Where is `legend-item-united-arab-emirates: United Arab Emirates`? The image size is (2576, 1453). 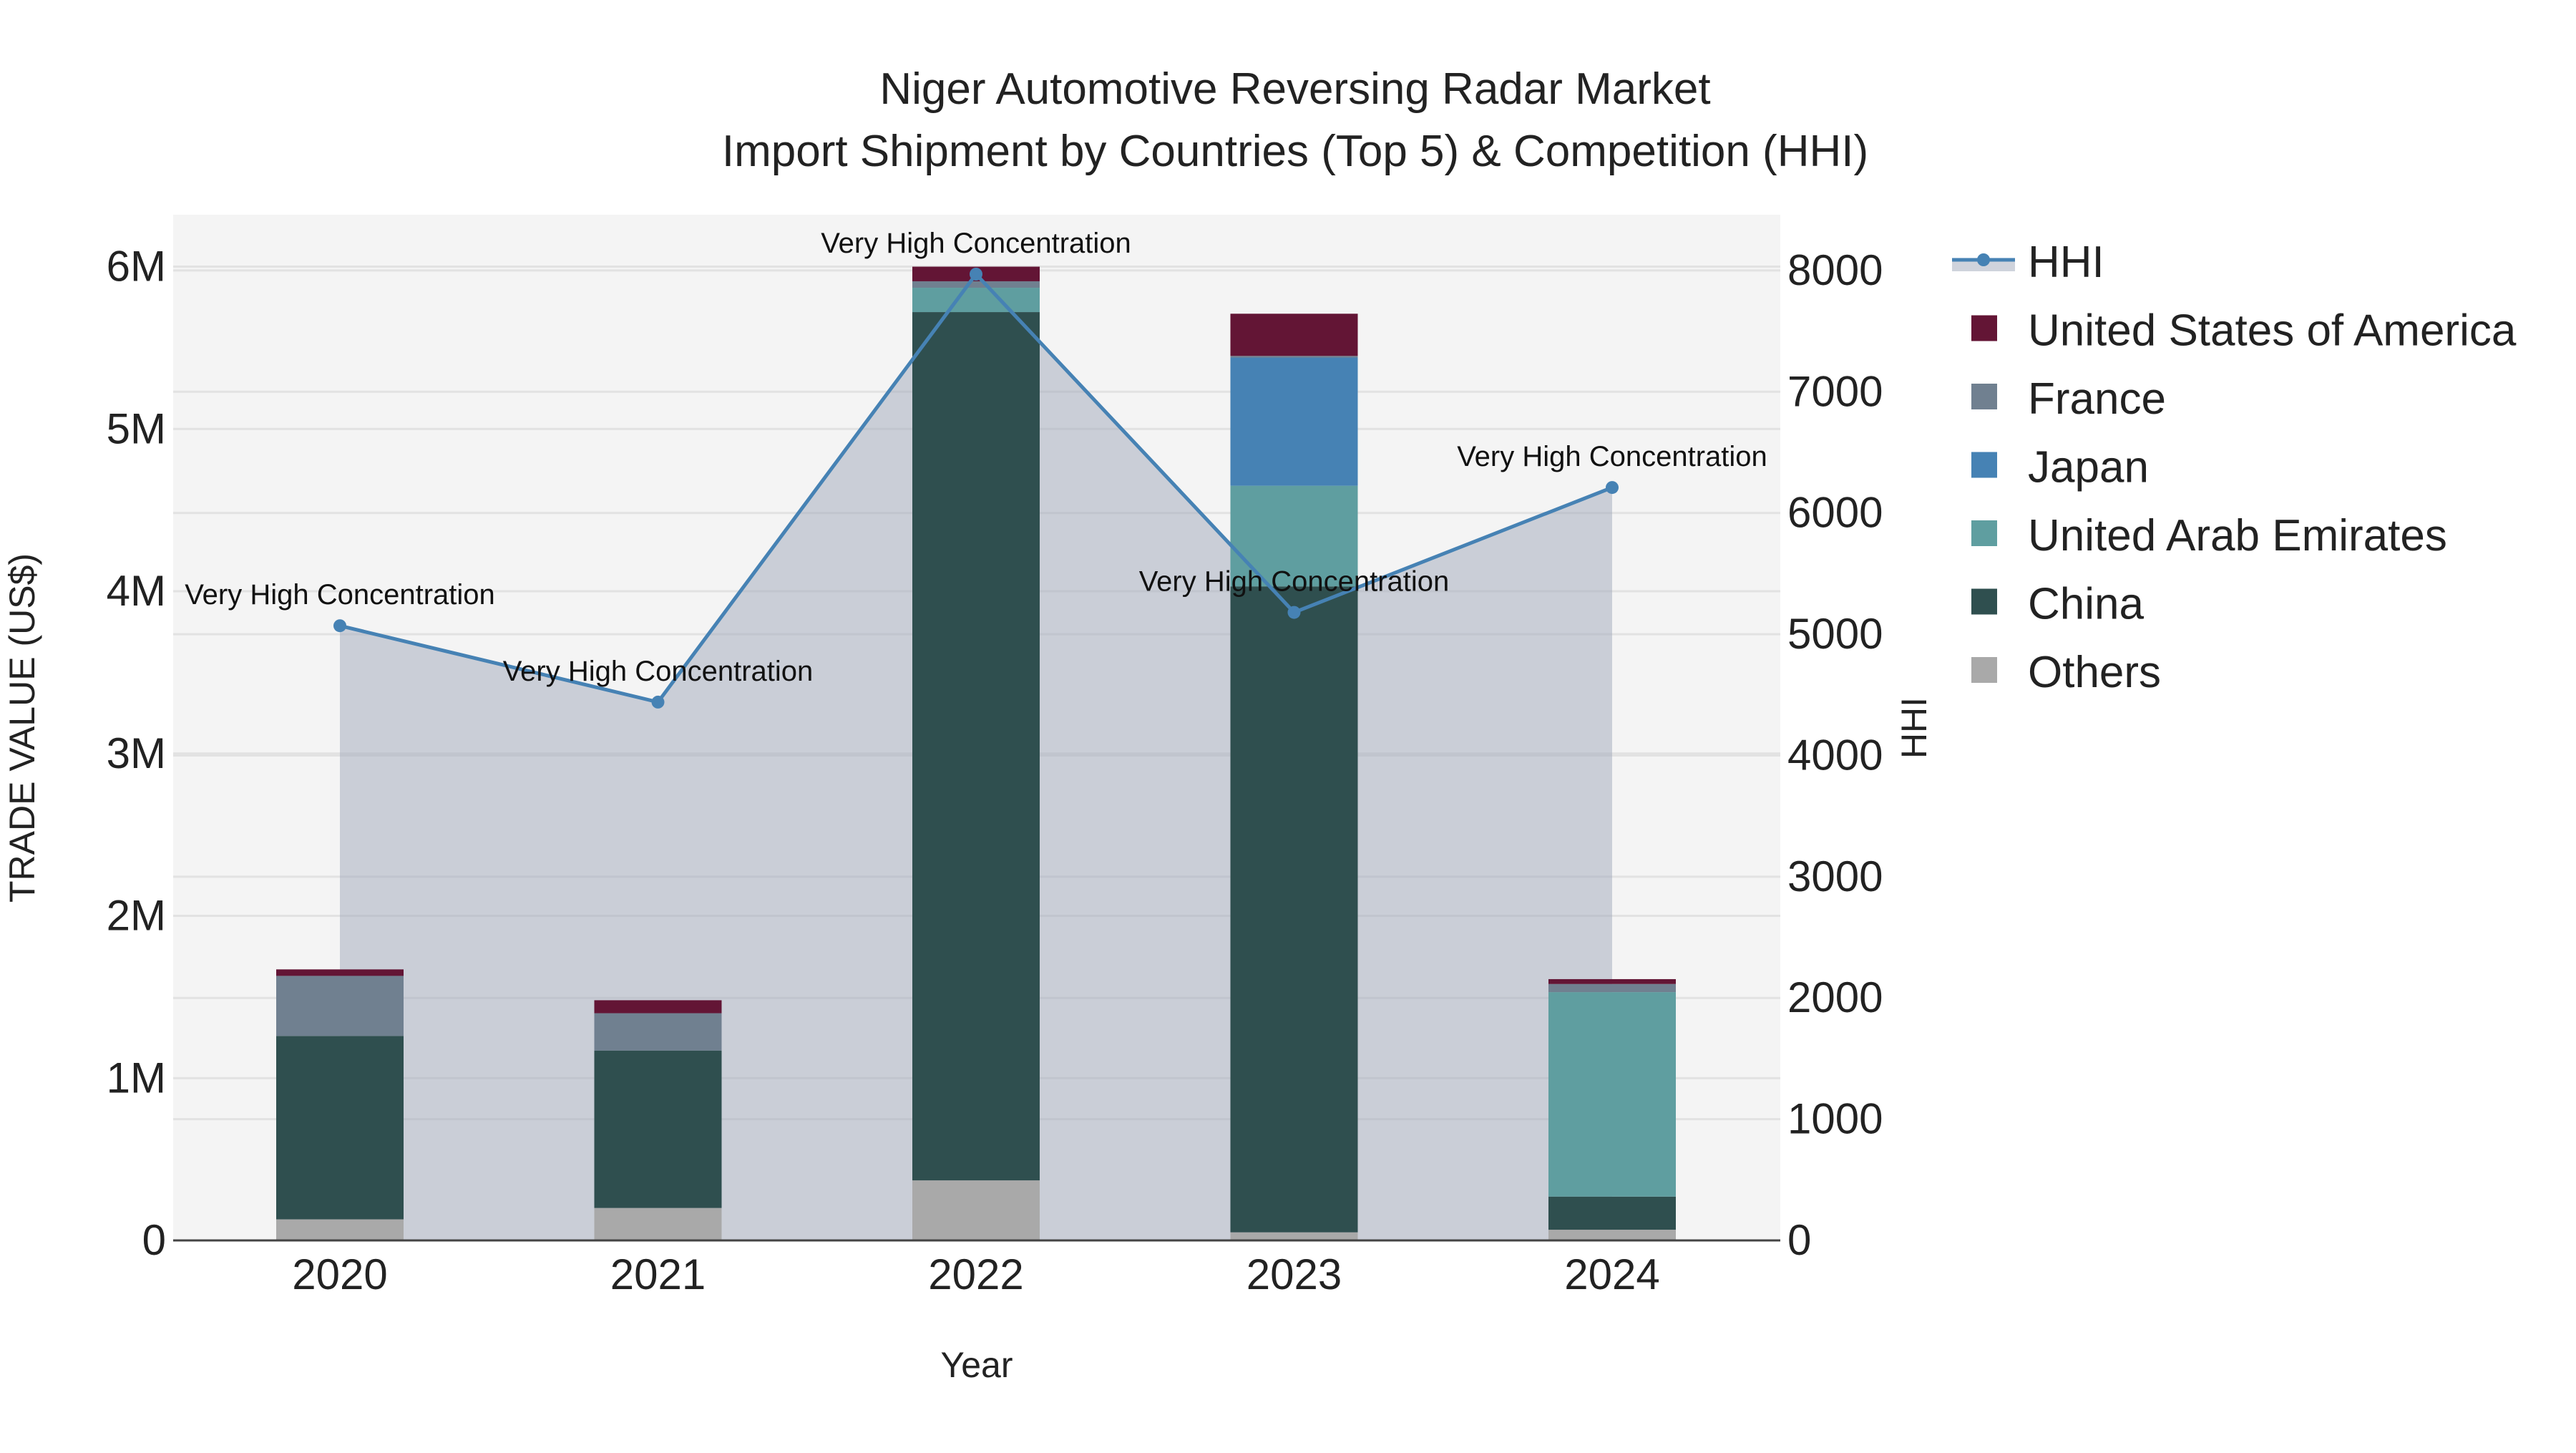
legend-item-united-arab-emirates: United Arab Emirates is located at coordinates (2209, 535).